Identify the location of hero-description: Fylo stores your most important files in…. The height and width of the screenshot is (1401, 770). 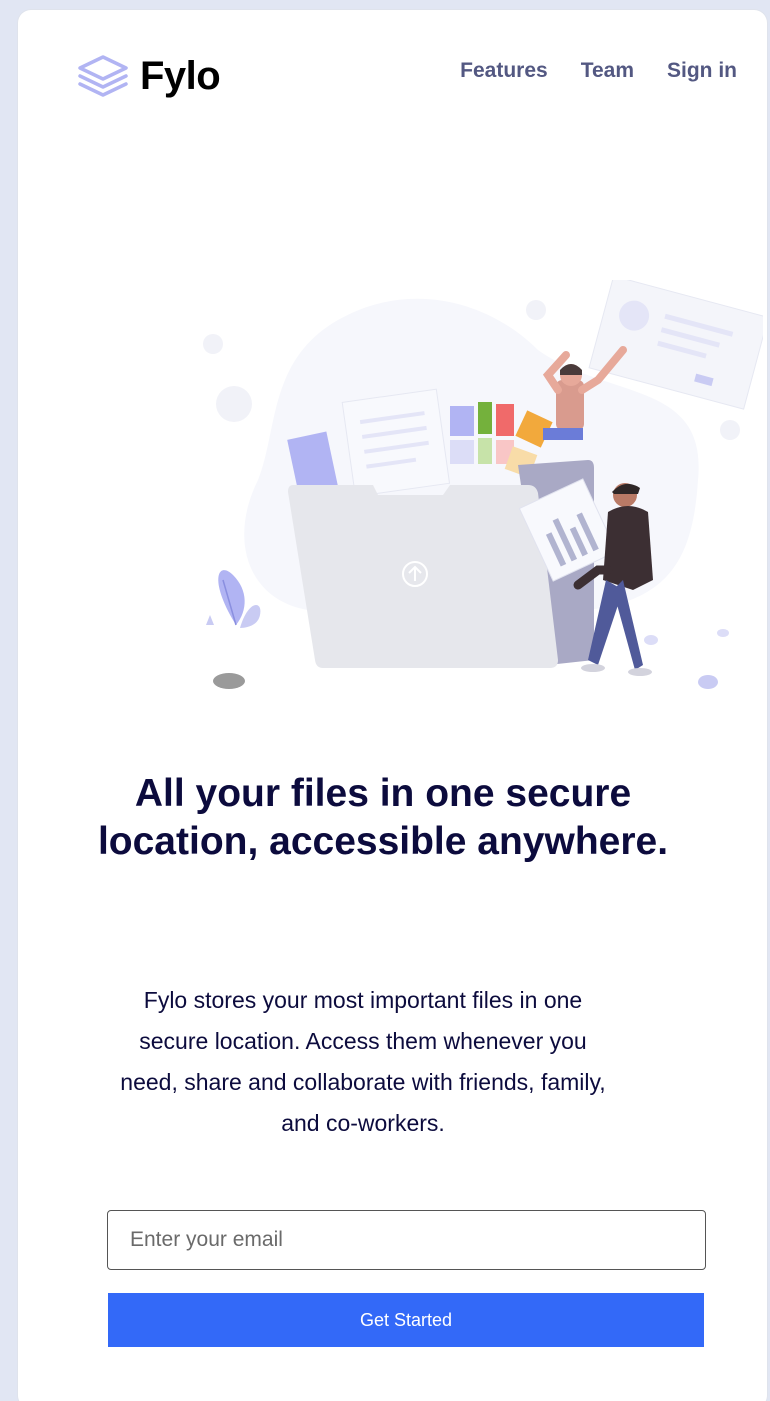
(363, 1061).